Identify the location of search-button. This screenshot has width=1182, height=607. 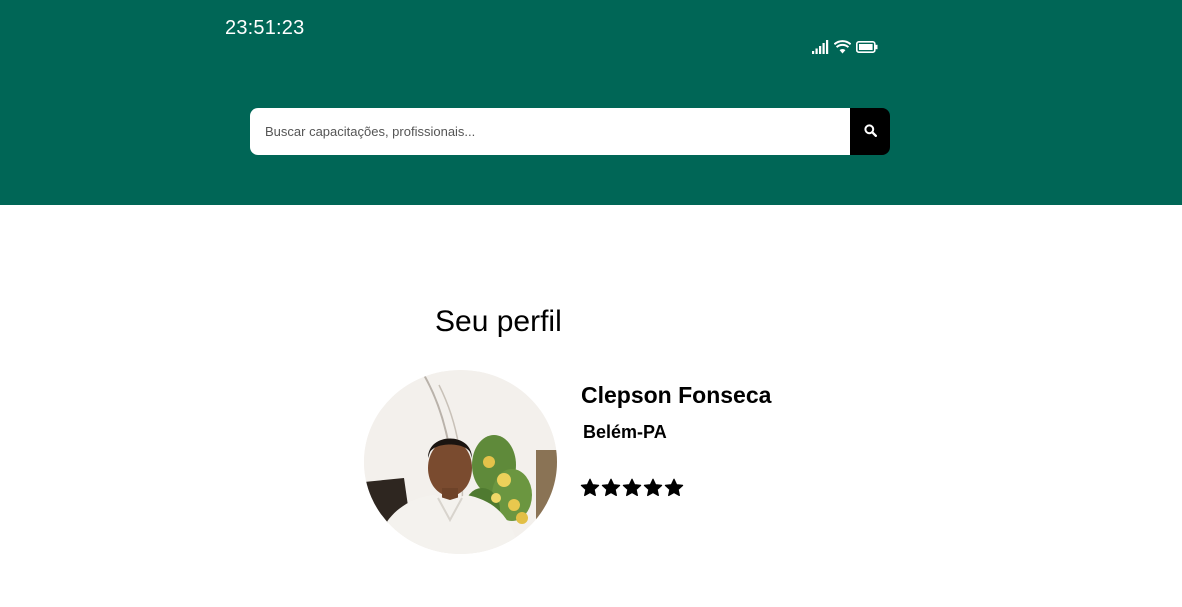
(870, 131).